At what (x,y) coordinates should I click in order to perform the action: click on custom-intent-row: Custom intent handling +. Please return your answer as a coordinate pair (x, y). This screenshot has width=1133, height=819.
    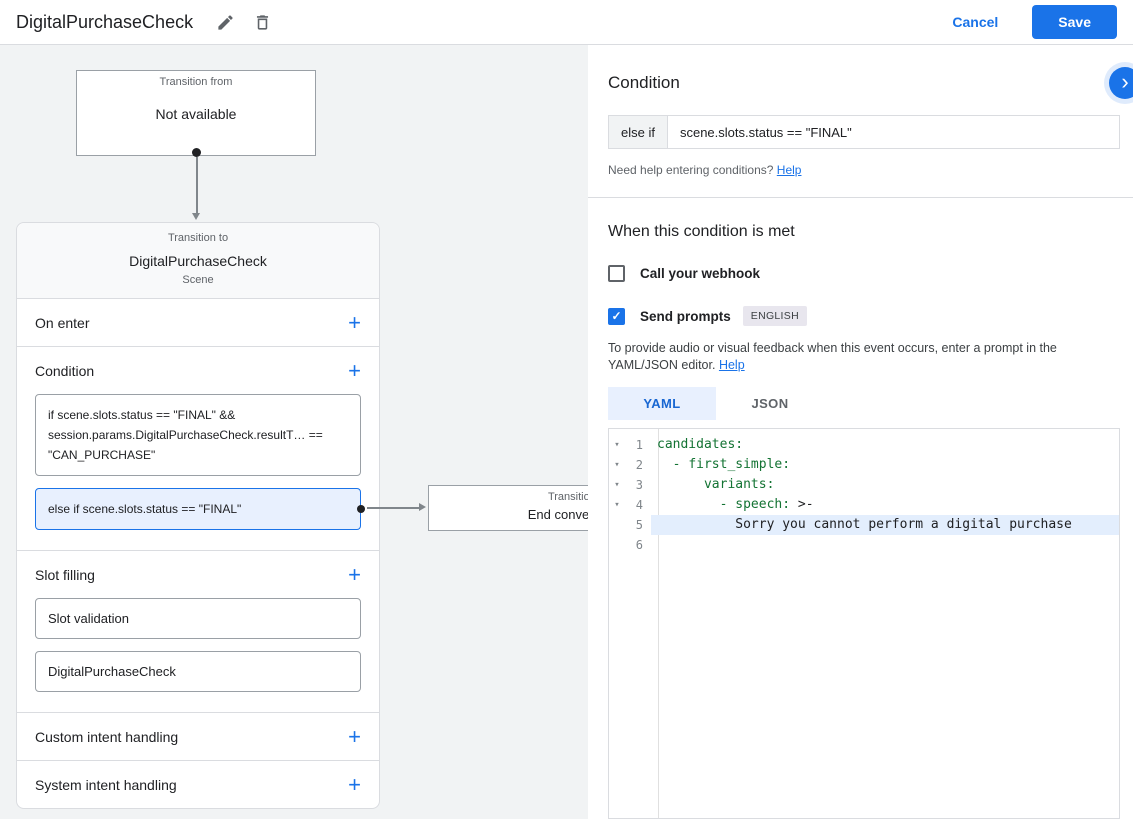
    Looking at the image, I should click on (198, 736).